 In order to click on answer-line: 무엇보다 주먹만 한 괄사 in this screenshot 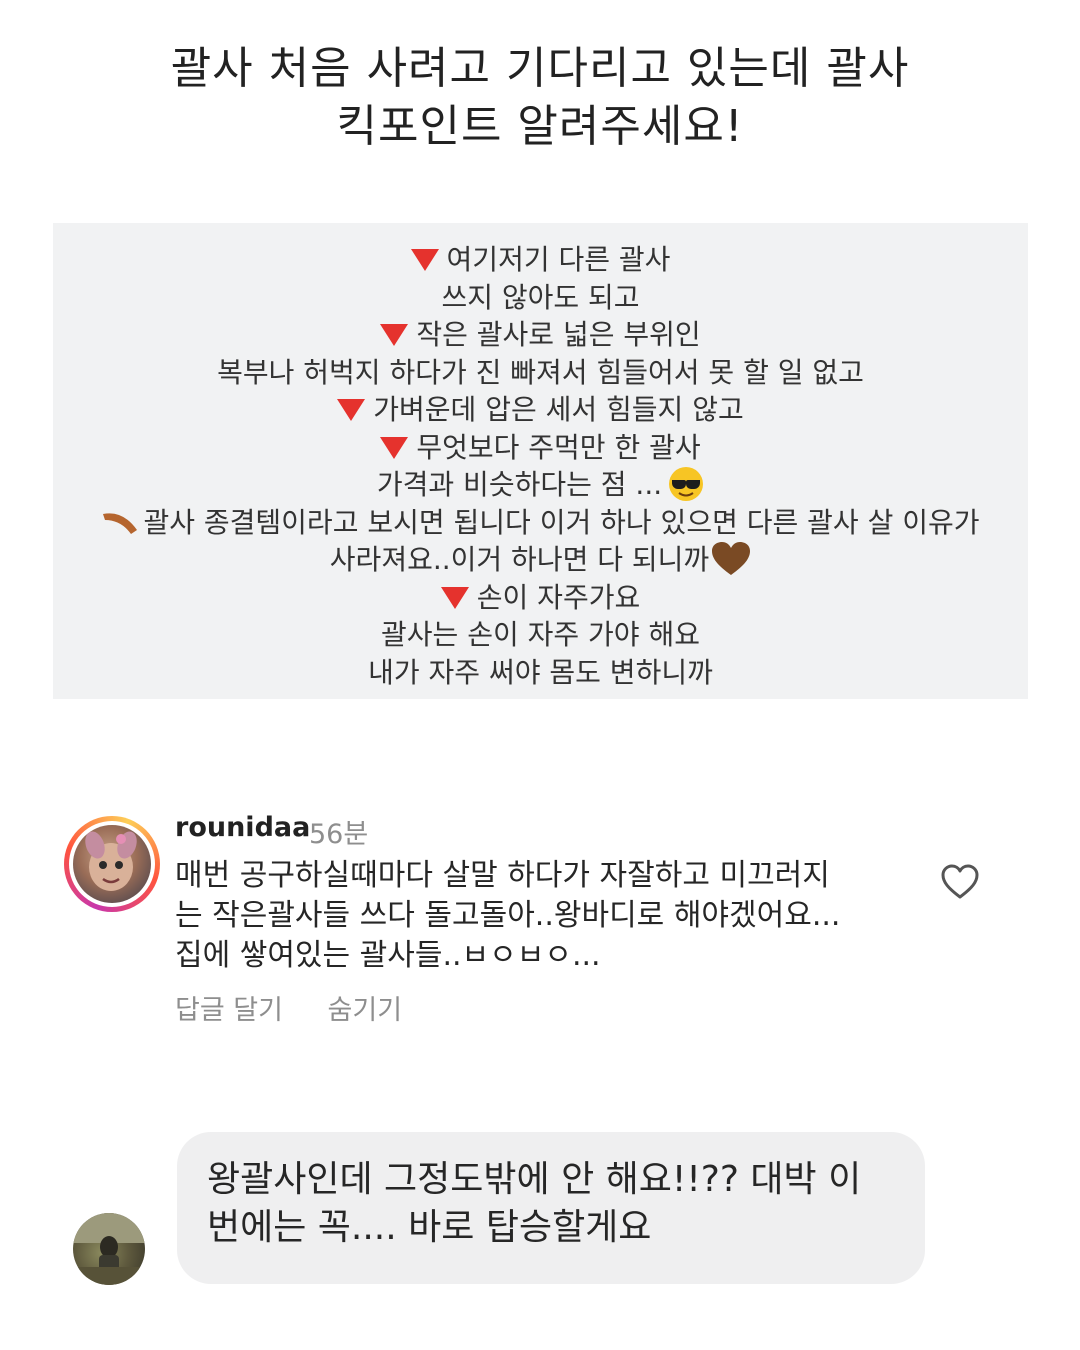, I will do `click(540, 448)`.